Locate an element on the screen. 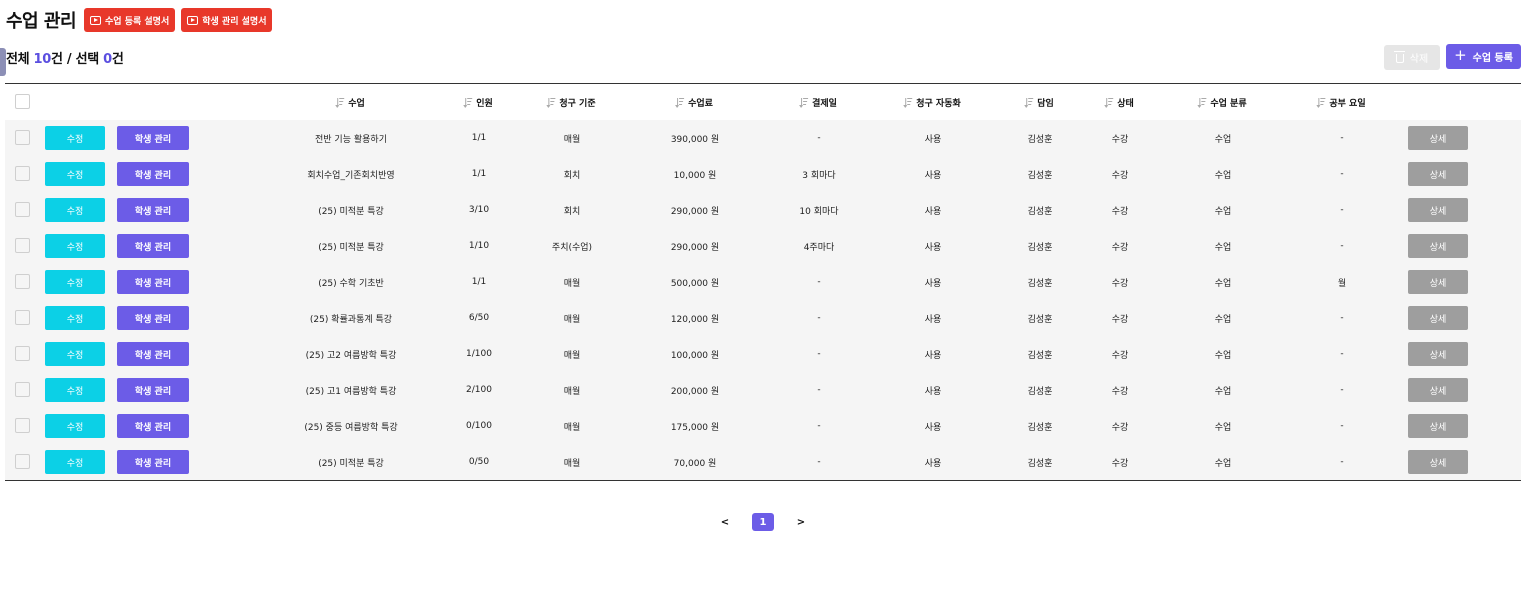 This screenshot has width=1526, height=592. column-header-days: 공부 요일 is located at coordinates (1341, 102).